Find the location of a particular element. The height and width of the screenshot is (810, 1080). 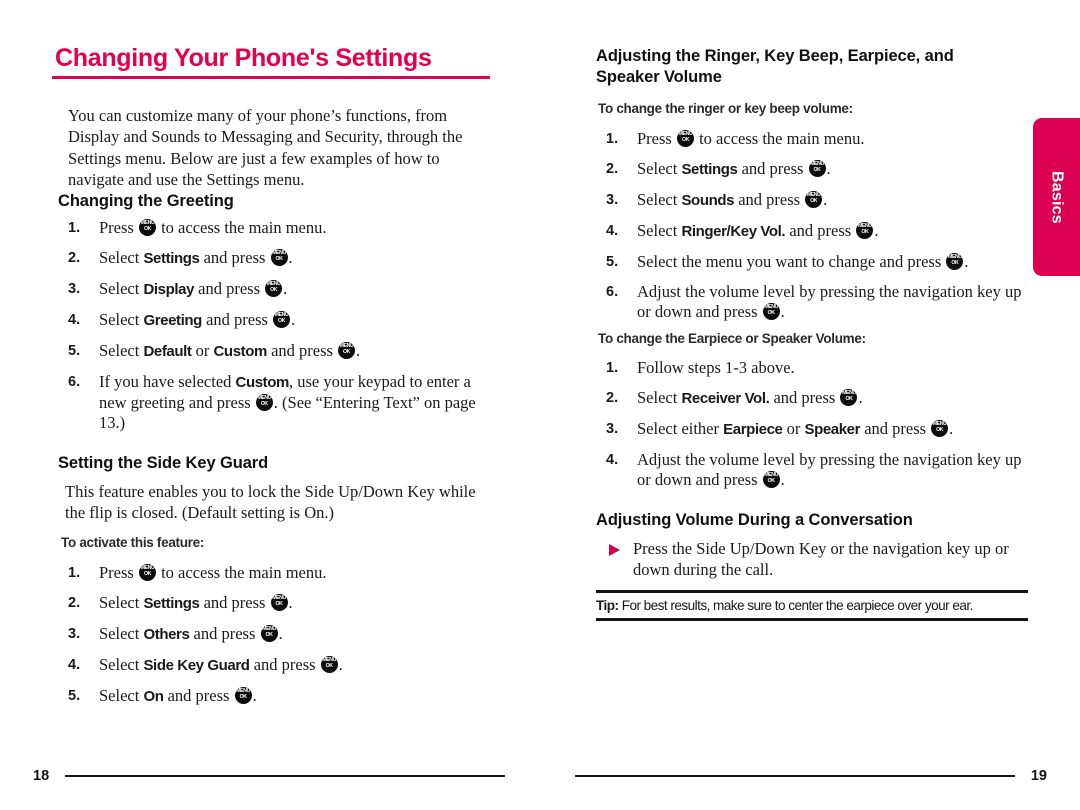

section-heading-volume-during-conversation: Adjusting Volume During a Conversation is located at coordinates (754, 520).